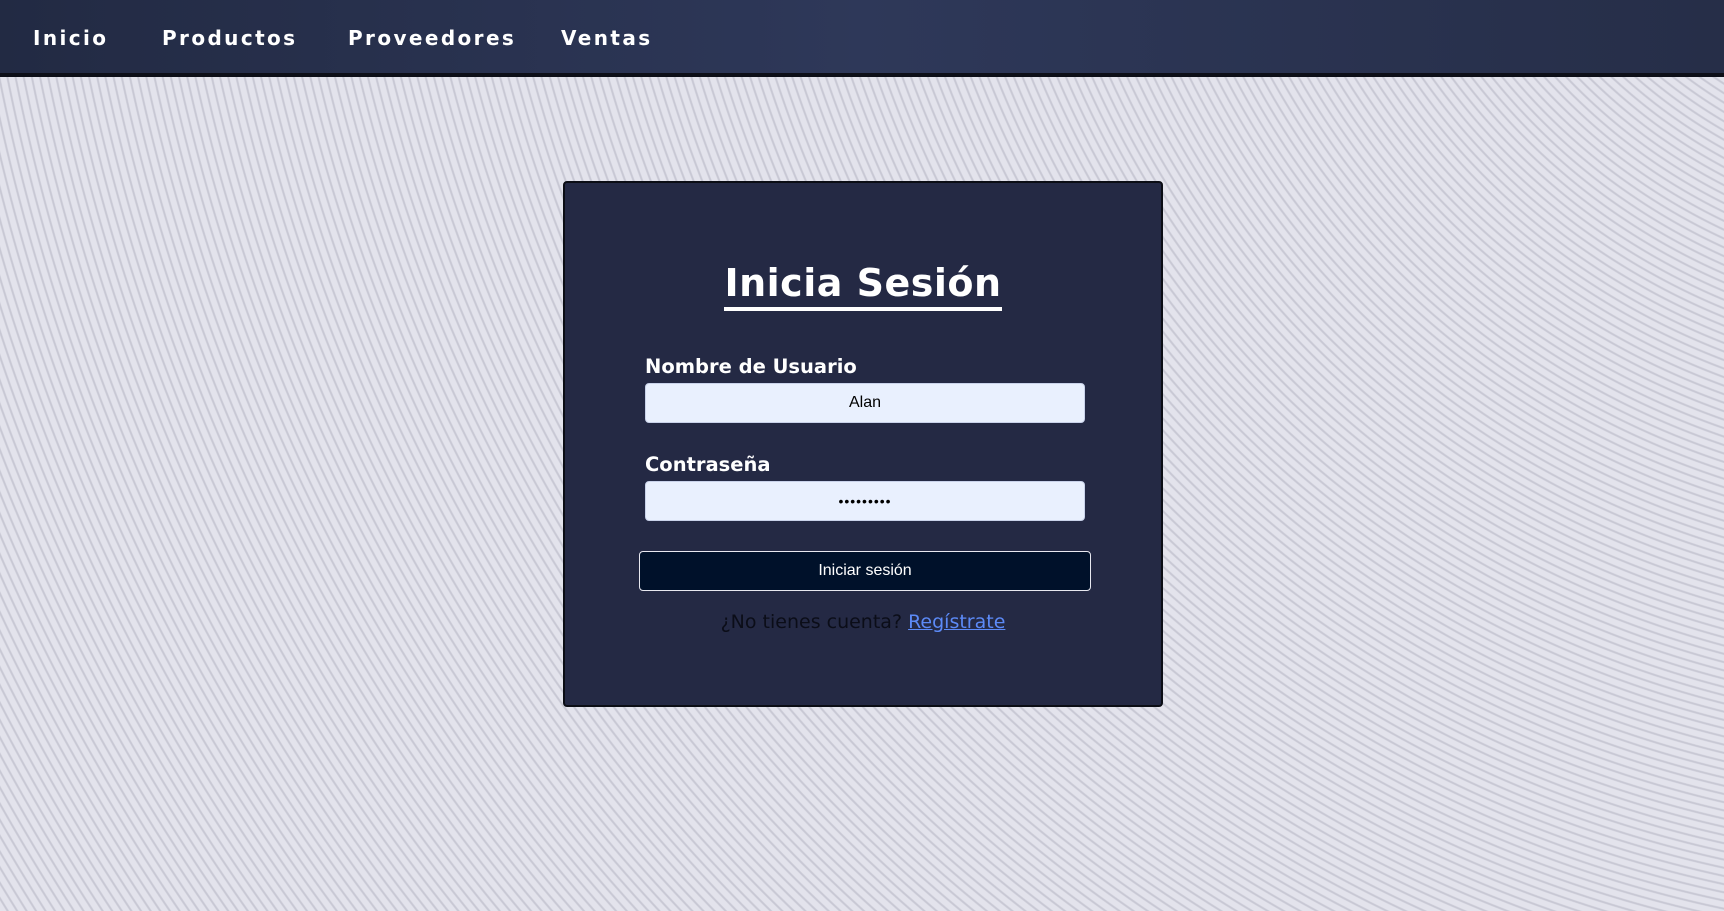 The image size is (1724, 911). Describe the element at coordinates (865, 571) in the screenshot. I see `login-submit-button: Iniciar sesión` at that location.